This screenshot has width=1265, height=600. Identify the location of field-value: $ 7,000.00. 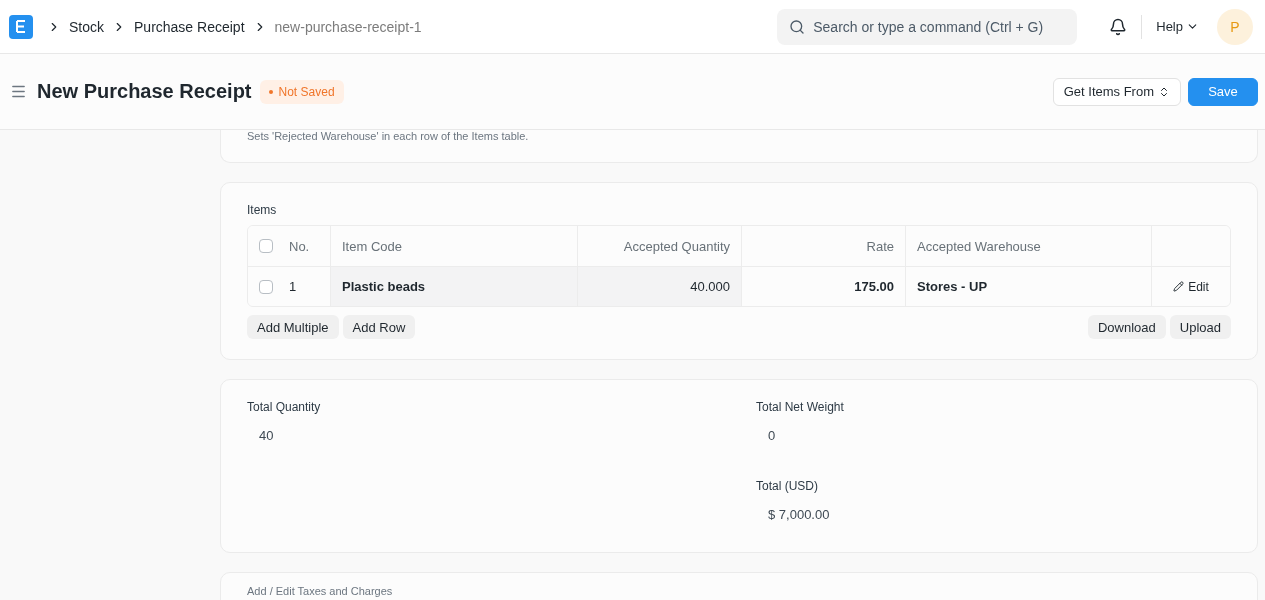
(799, 514).